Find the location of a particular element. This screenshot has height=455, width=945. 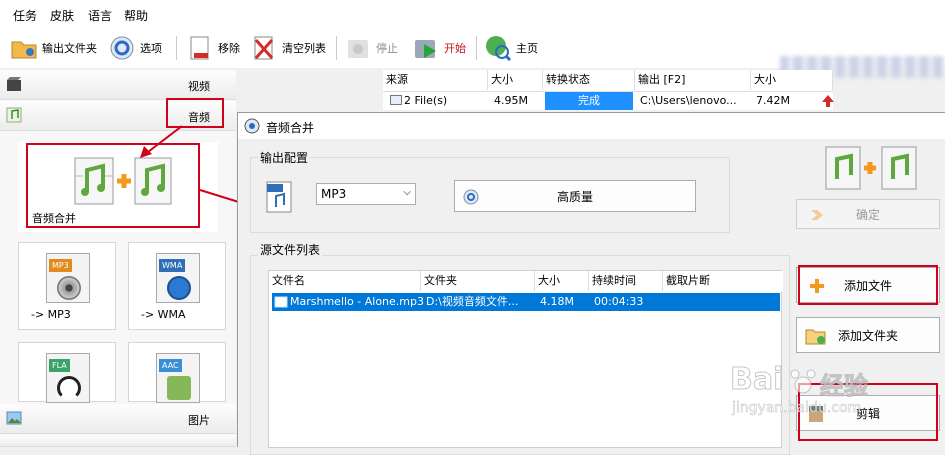

watermark-brand2: 经验 is located at coordinates (844, 386).